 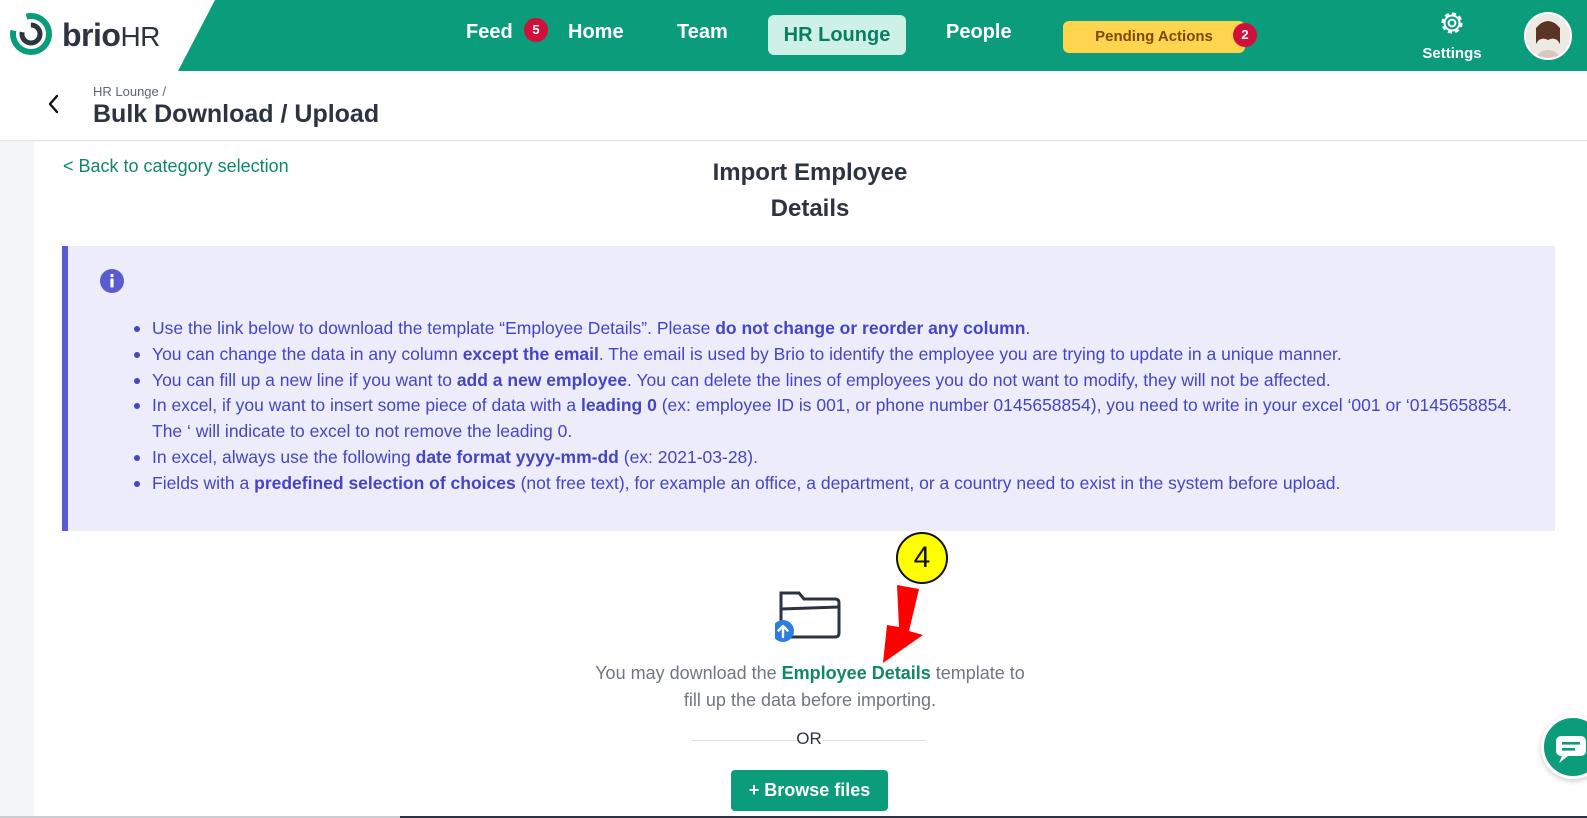 I want to click on feed-notification-badge: 5, so click(x=536, y=30).